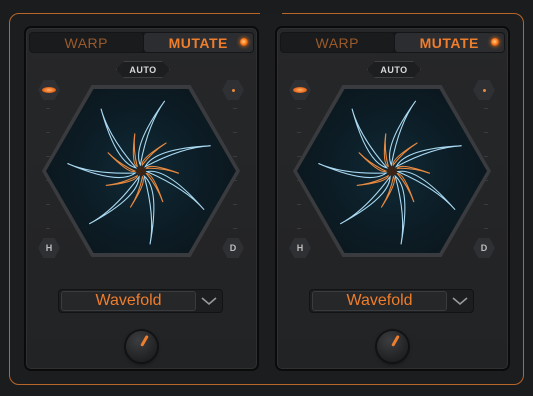 The width and height of the screenshot is (533, 396). What do you see at coordinates (271, 14) in the screenshot?
I see `frame-notch` at bounding box center [271, 14].